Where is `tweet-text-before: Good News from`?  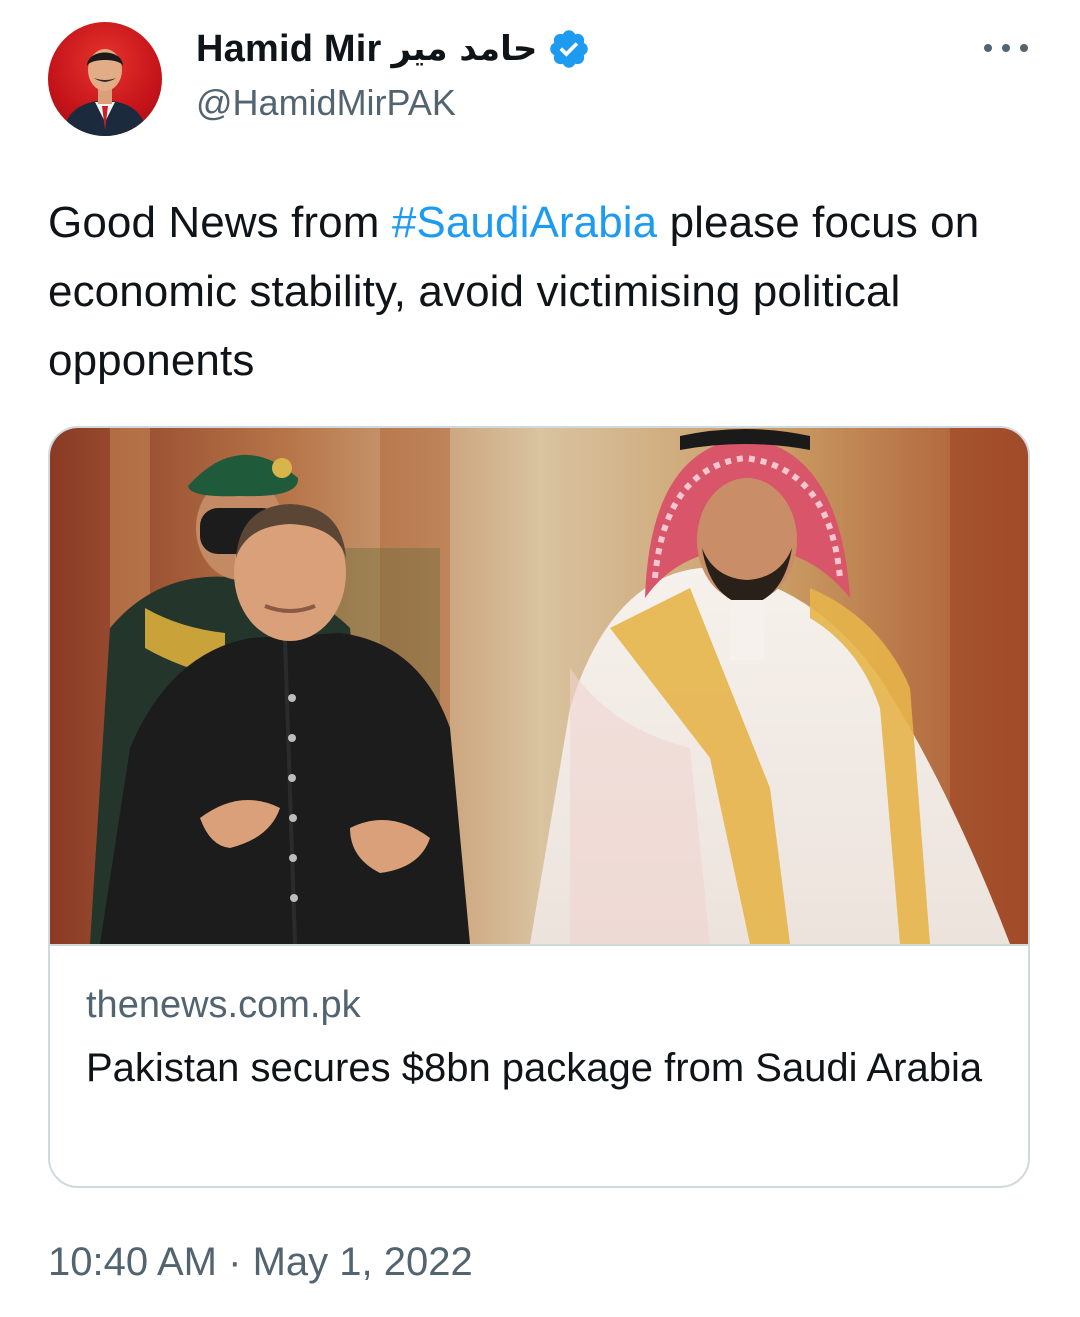
tweet-text-before: Good News from is located at coordinates (220, 222).